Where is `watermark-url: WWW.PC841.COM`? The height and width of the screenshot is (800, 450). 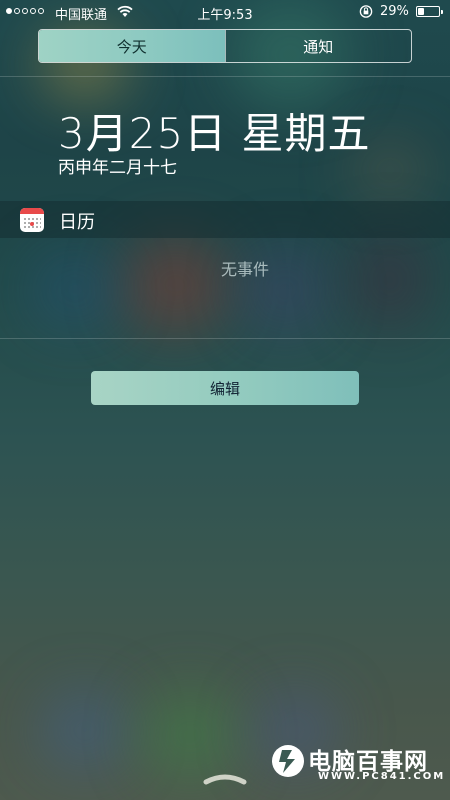
watermark-url: WWW.PC841.COM is located at coordinates (382, 776).